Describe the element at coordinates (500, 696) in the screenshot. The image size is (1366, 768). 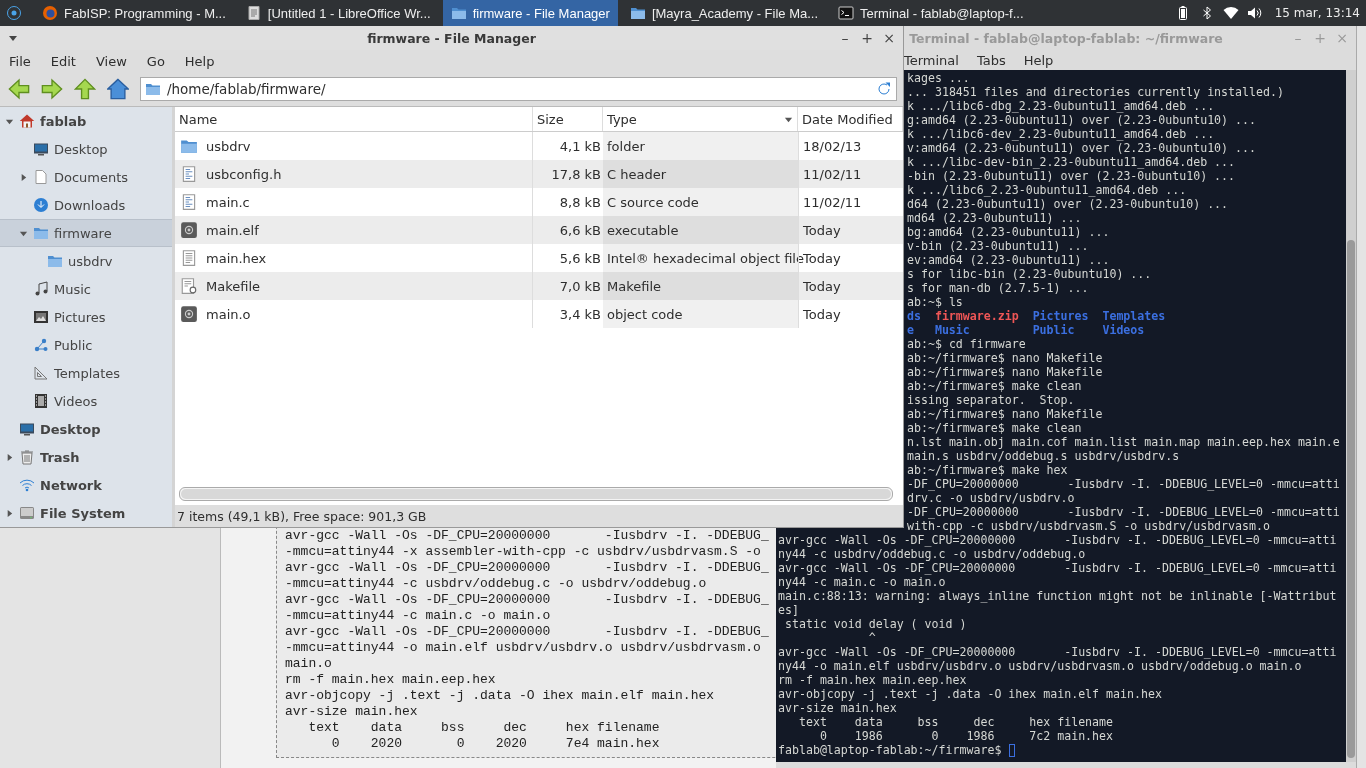
I see `document-text-line: avr-objcopy -j .text -j .data -O ihex main.elf main.hex` at that location.